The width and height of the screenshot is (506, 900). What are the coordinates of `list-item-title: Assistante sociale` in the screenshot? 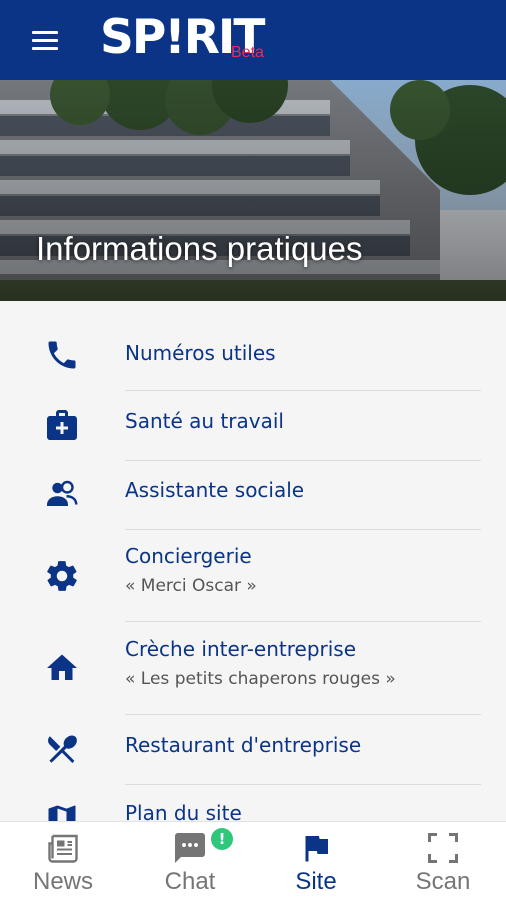 It's located at (215, 490).